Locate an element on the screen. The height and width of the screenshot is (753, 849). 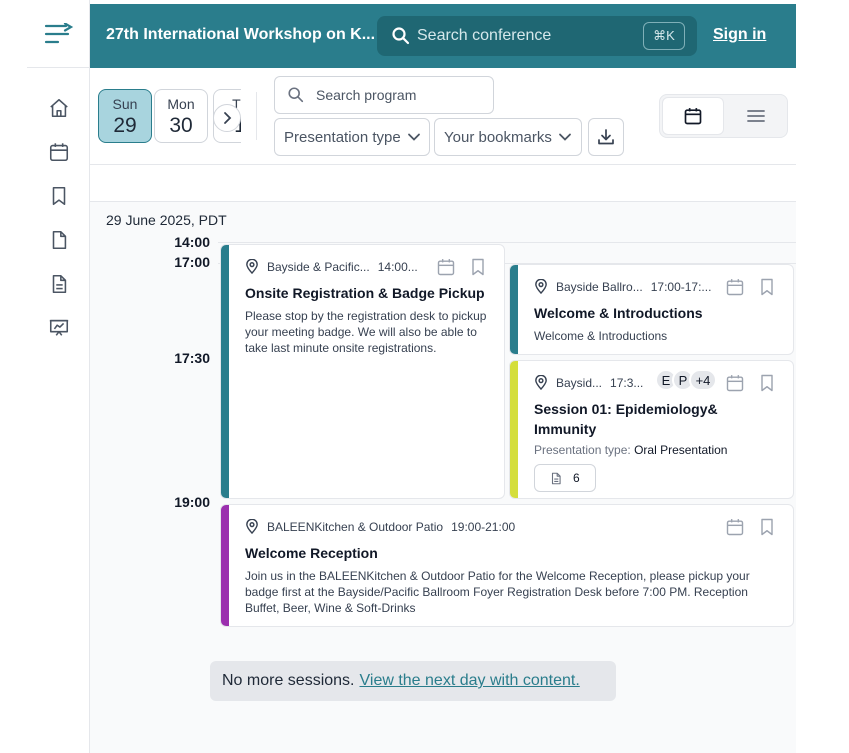
document-text-icon is located at coordinates (59, 284).